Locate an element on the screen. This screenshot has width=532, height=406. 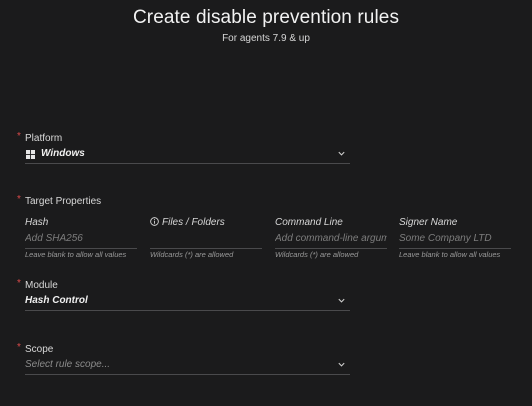
signer-name-hint: Leave blank to allow all values is located at coordinates (450, 254).